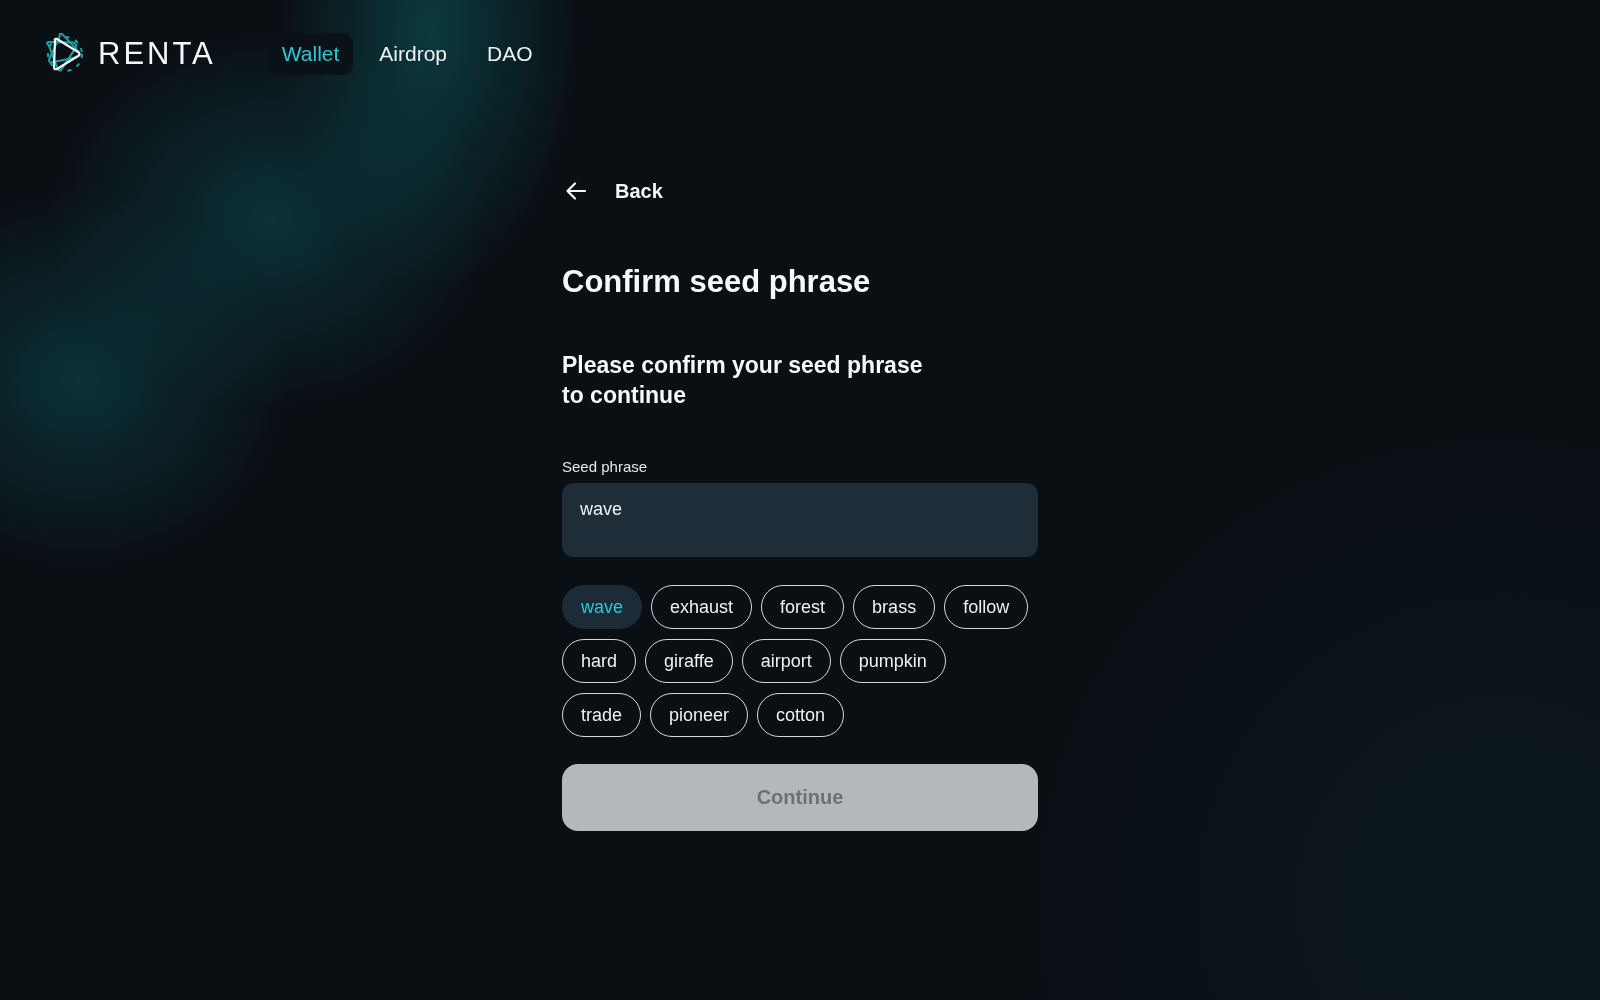  I want to click on nav-tab: Airdrop, so click(413, 54).